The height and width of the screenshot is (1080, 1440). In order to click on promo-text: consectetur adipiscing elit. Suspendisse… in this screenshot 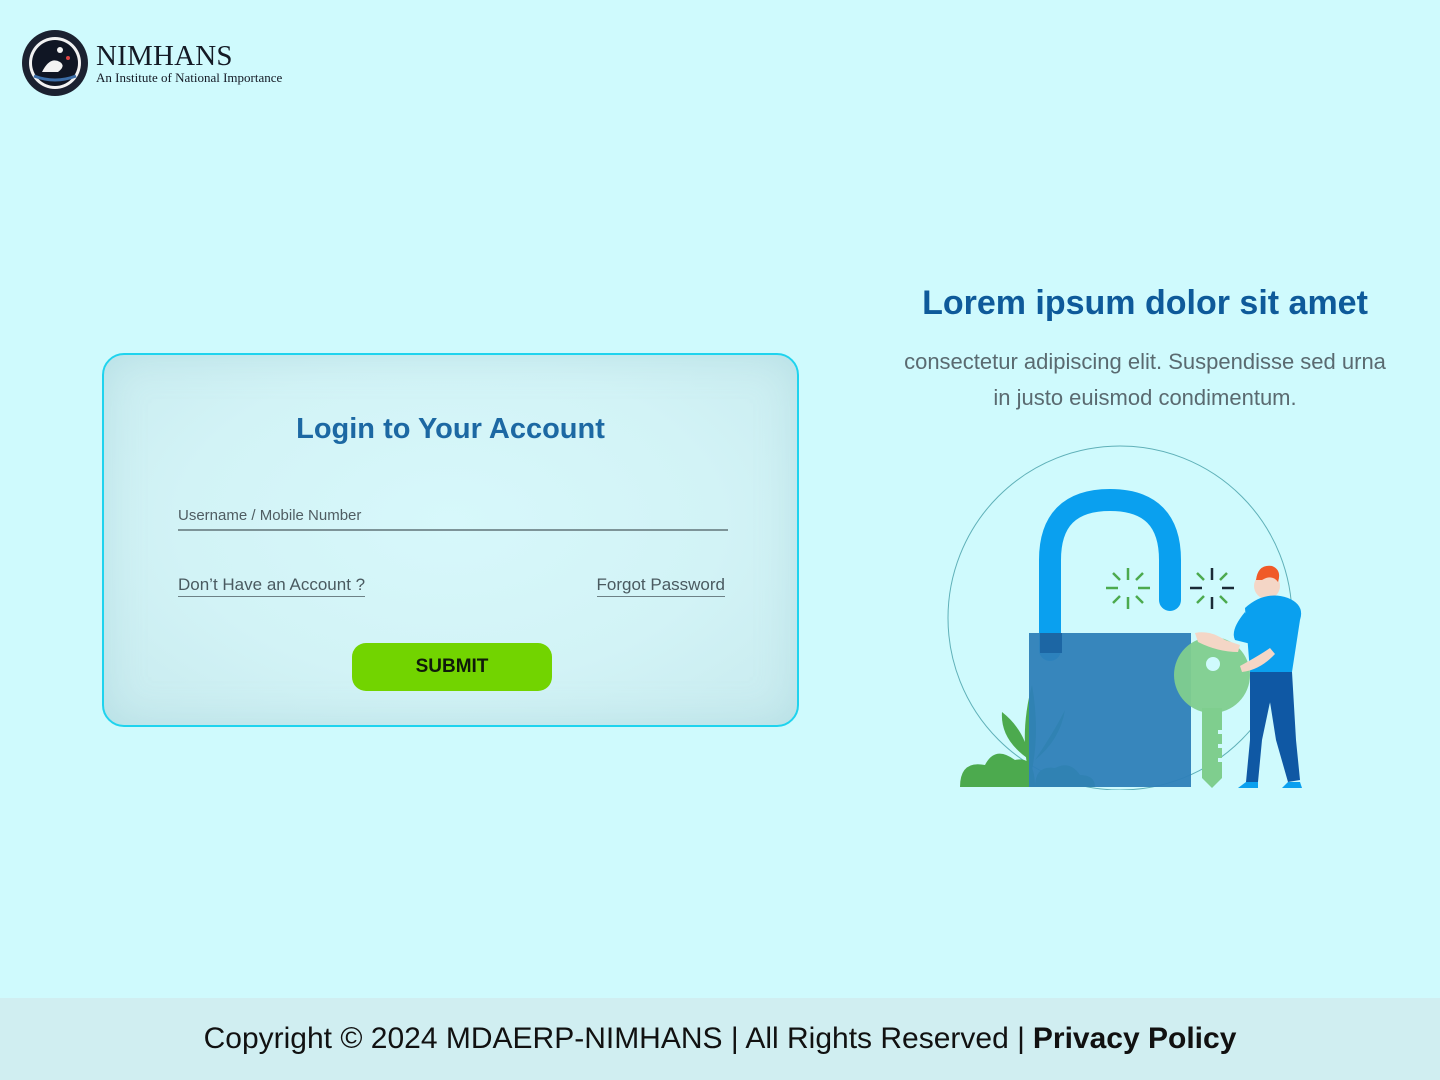, I will do `click(1145, 379)`.